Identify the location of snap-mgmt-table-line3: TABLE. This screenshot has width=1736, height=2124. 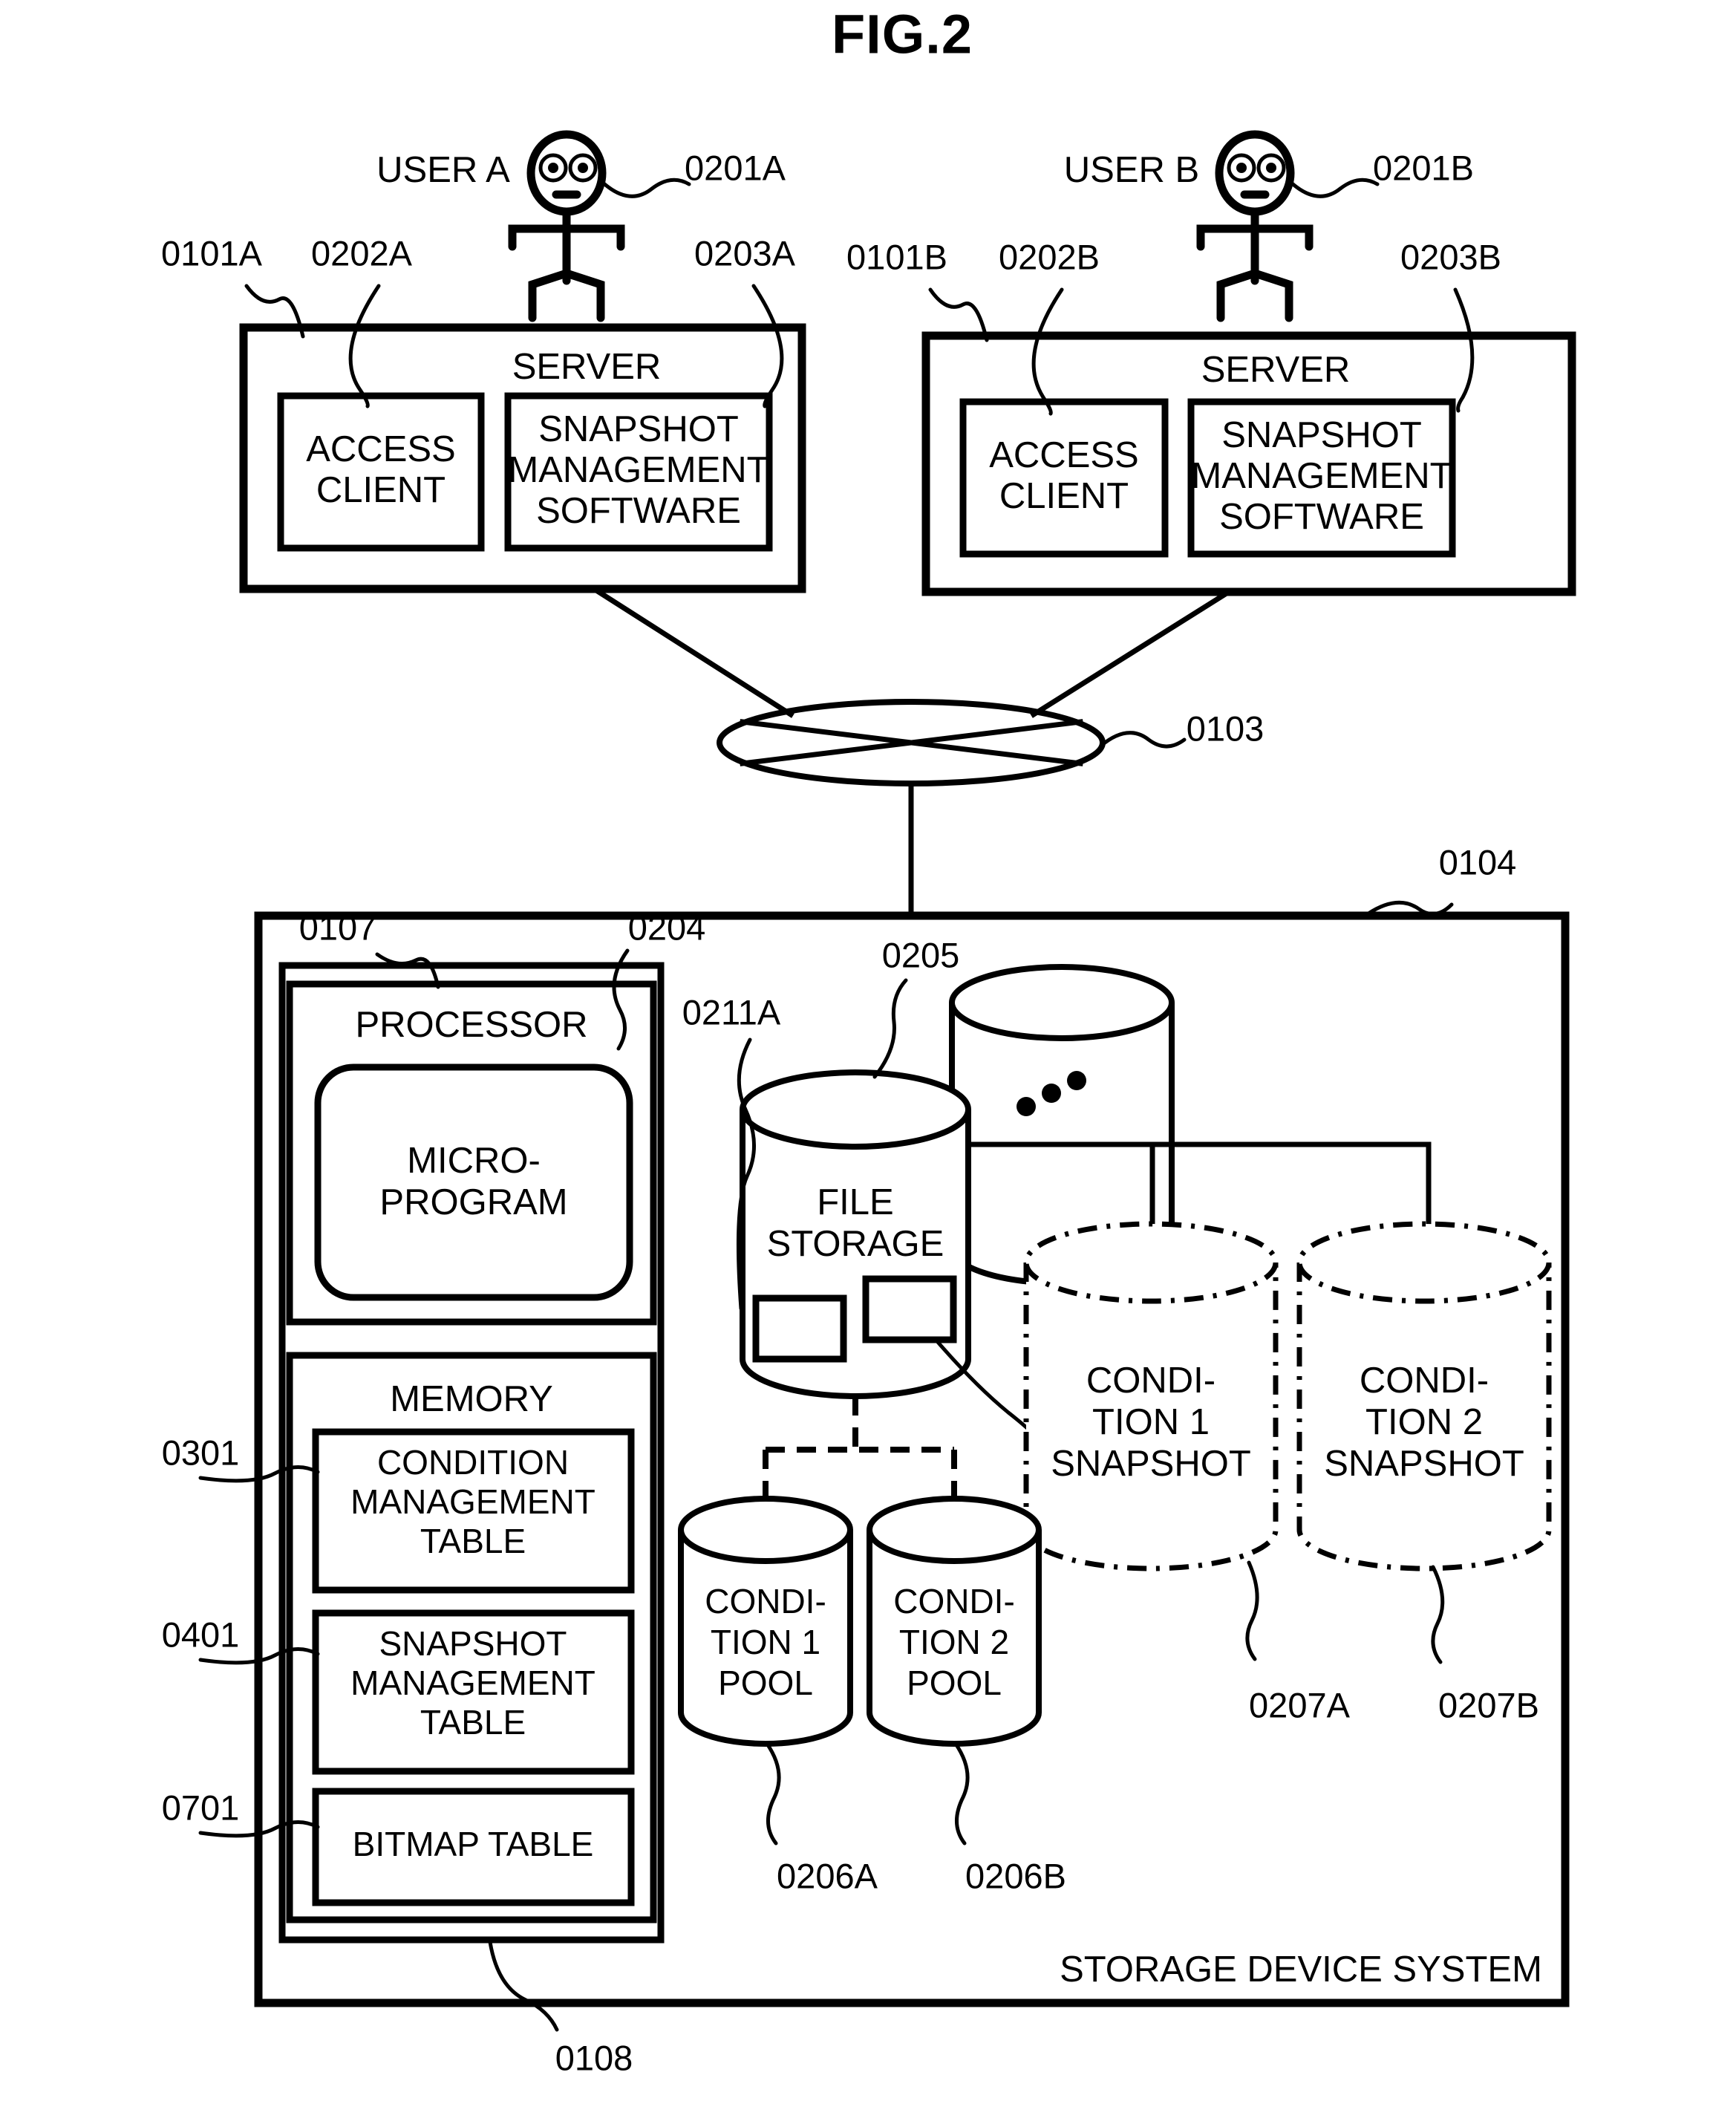
(473, 1722).